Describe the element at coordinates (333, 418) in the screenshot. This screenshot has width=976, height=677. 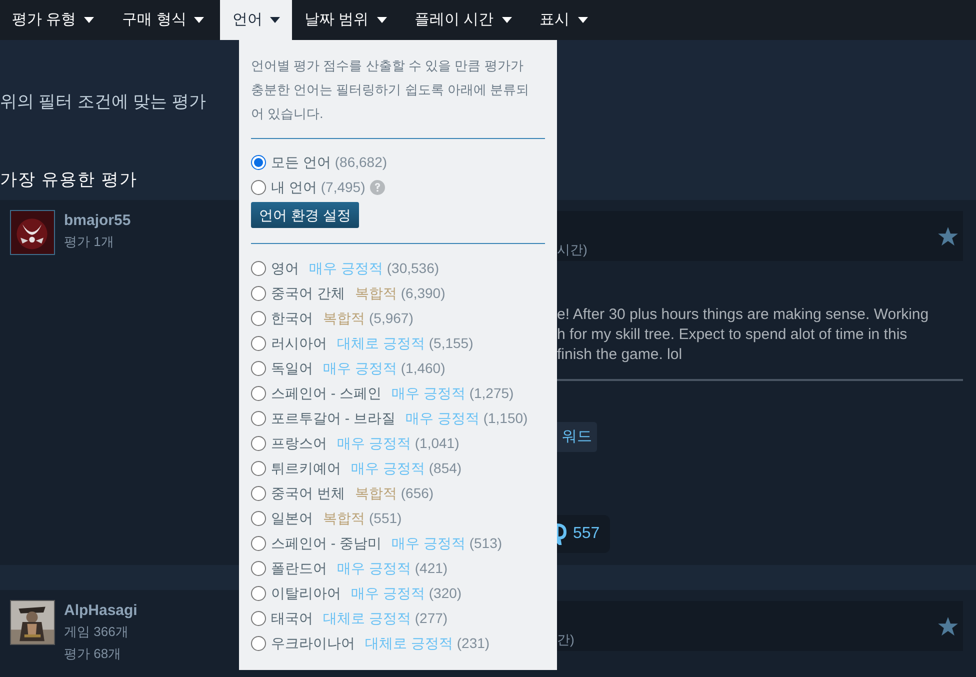
I see `language-option: 포르투갈어 - 브라질` at that location.